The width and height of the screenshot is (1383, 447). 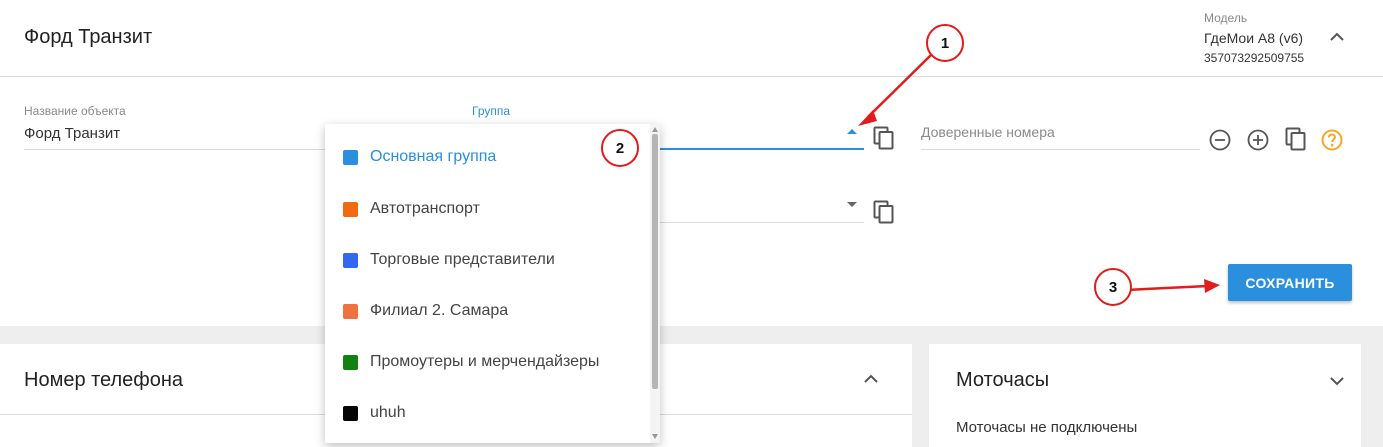 What do you see at coordinates (945, 43) in the screenshot?
I see `annotation-badge-1: 1` at bounding box center [945, 43].